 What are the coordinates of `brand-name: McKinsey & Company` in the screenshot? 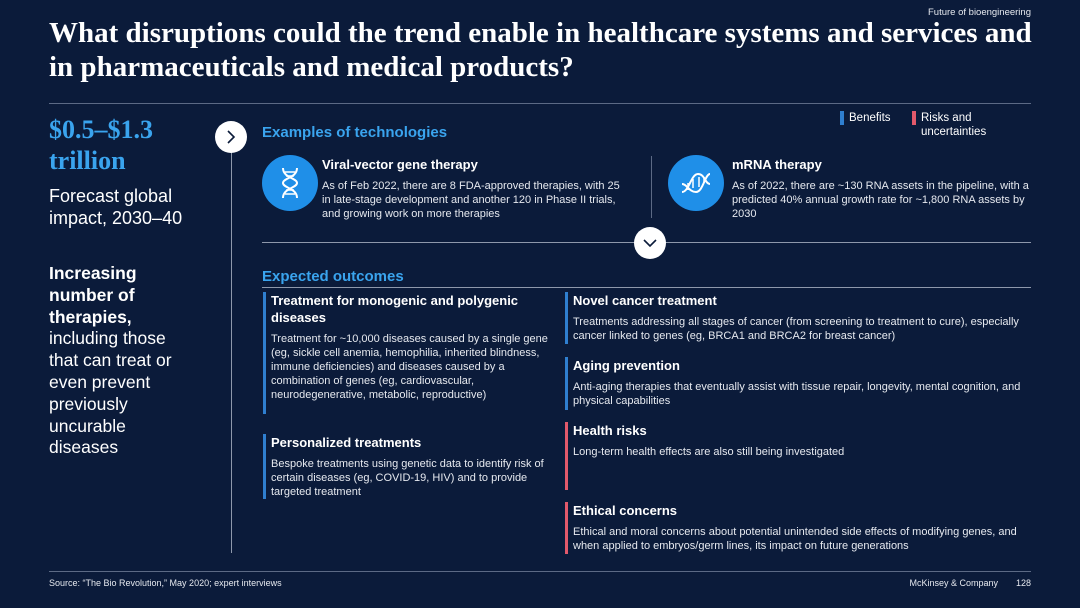 It's located at (953, 583).